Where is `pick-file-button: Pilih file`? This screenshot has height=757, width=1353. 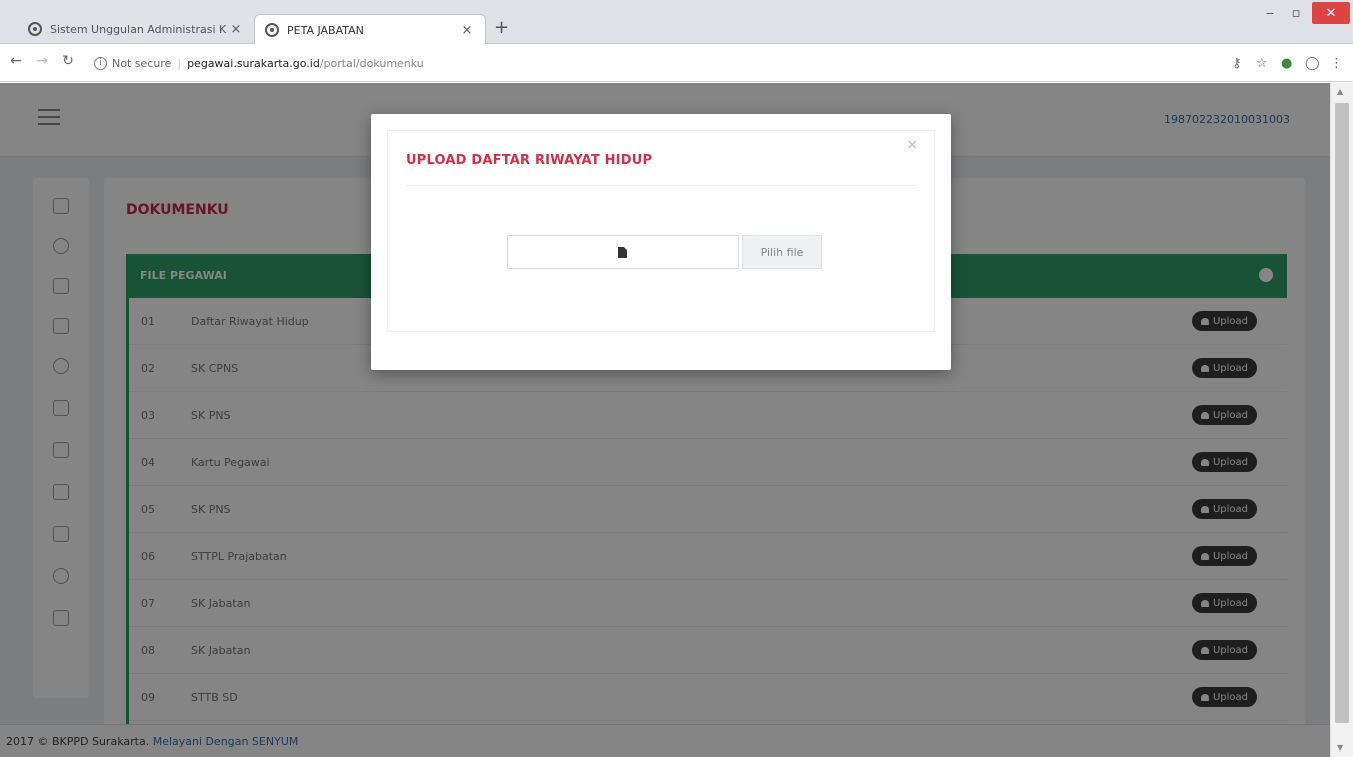 pick-file-button: Pilih file is located at coordinates (782, 252).